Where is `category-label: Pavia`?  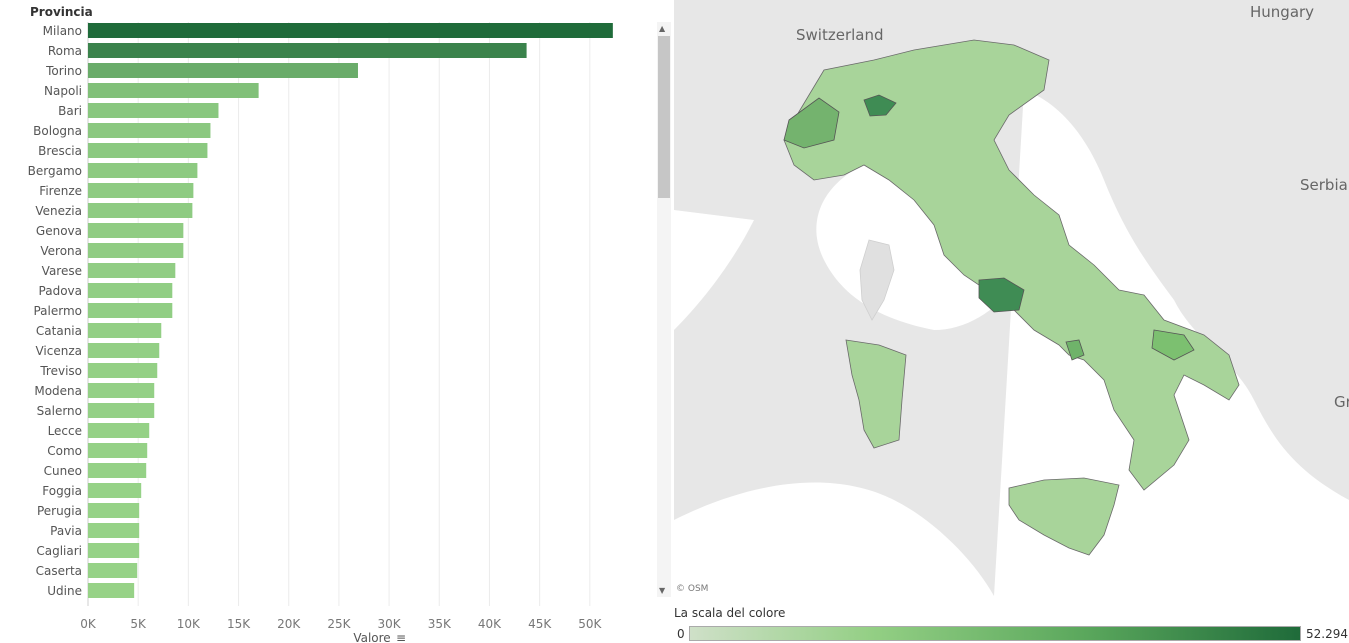
category-label: Pavia is located at coordinates (66, 531).